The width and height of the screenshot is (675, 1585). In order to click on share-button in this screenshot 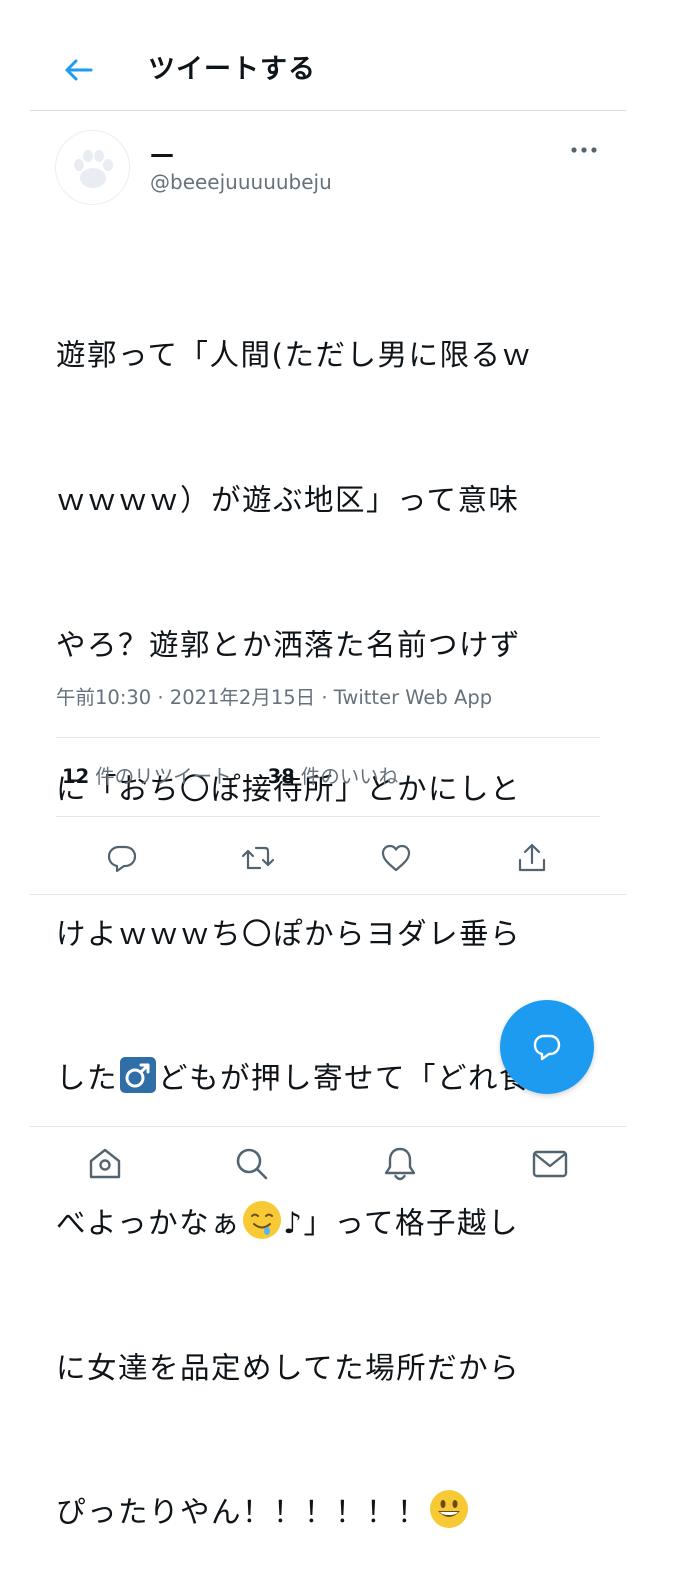, I will do `click(532, 858)`.